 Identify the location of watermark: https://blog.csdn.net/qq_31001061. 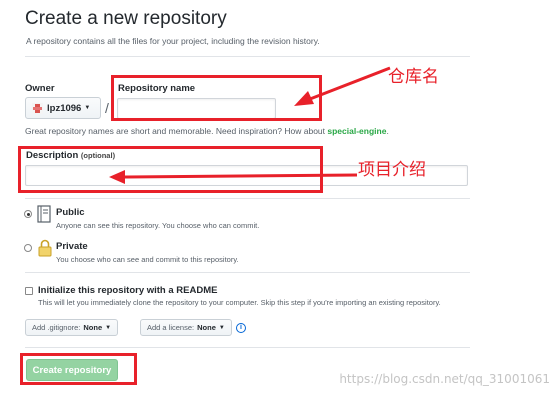
(444, 379).